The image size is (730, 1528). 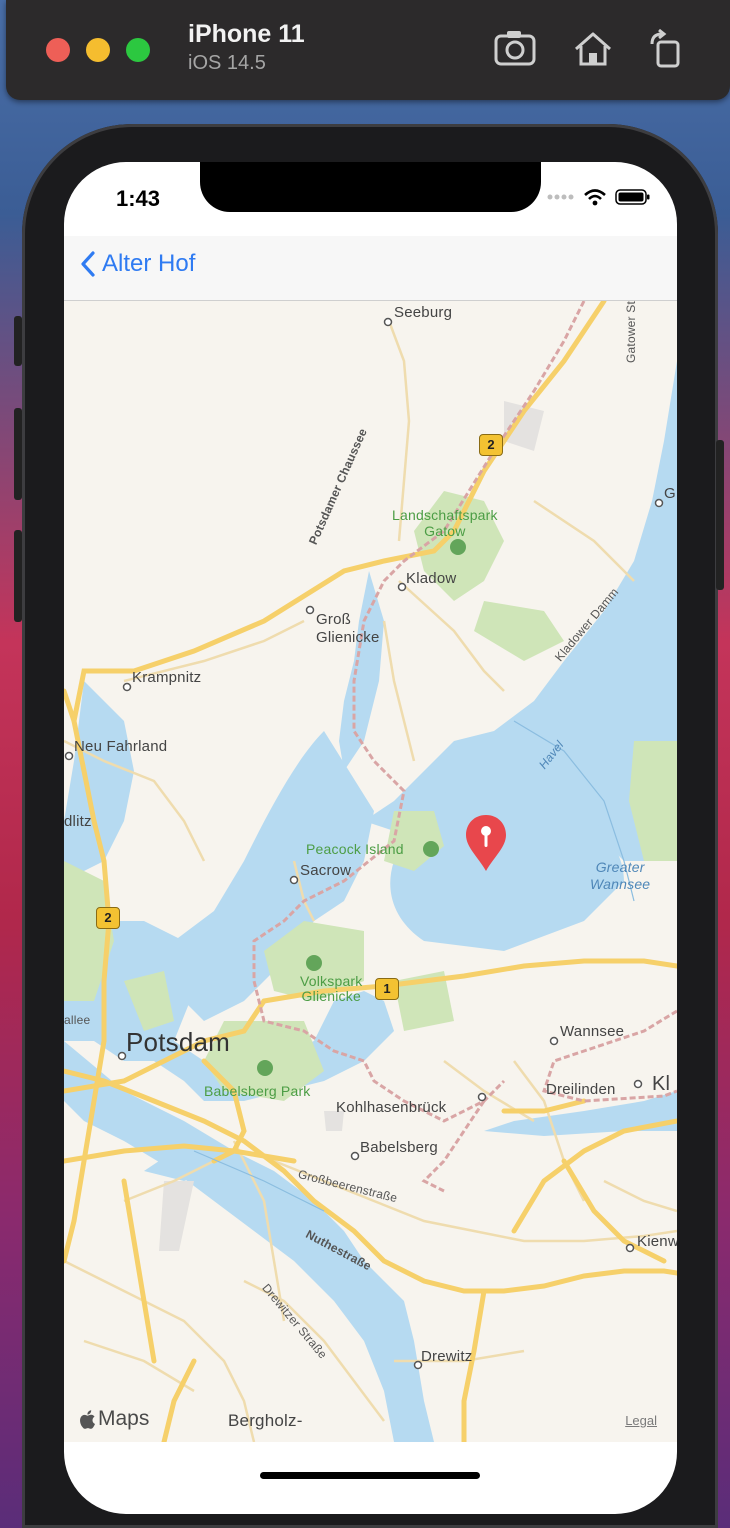 I want to click on park-label-volkspark-glienicke: Volkspark Glienicke, so click(x=331, y=988).